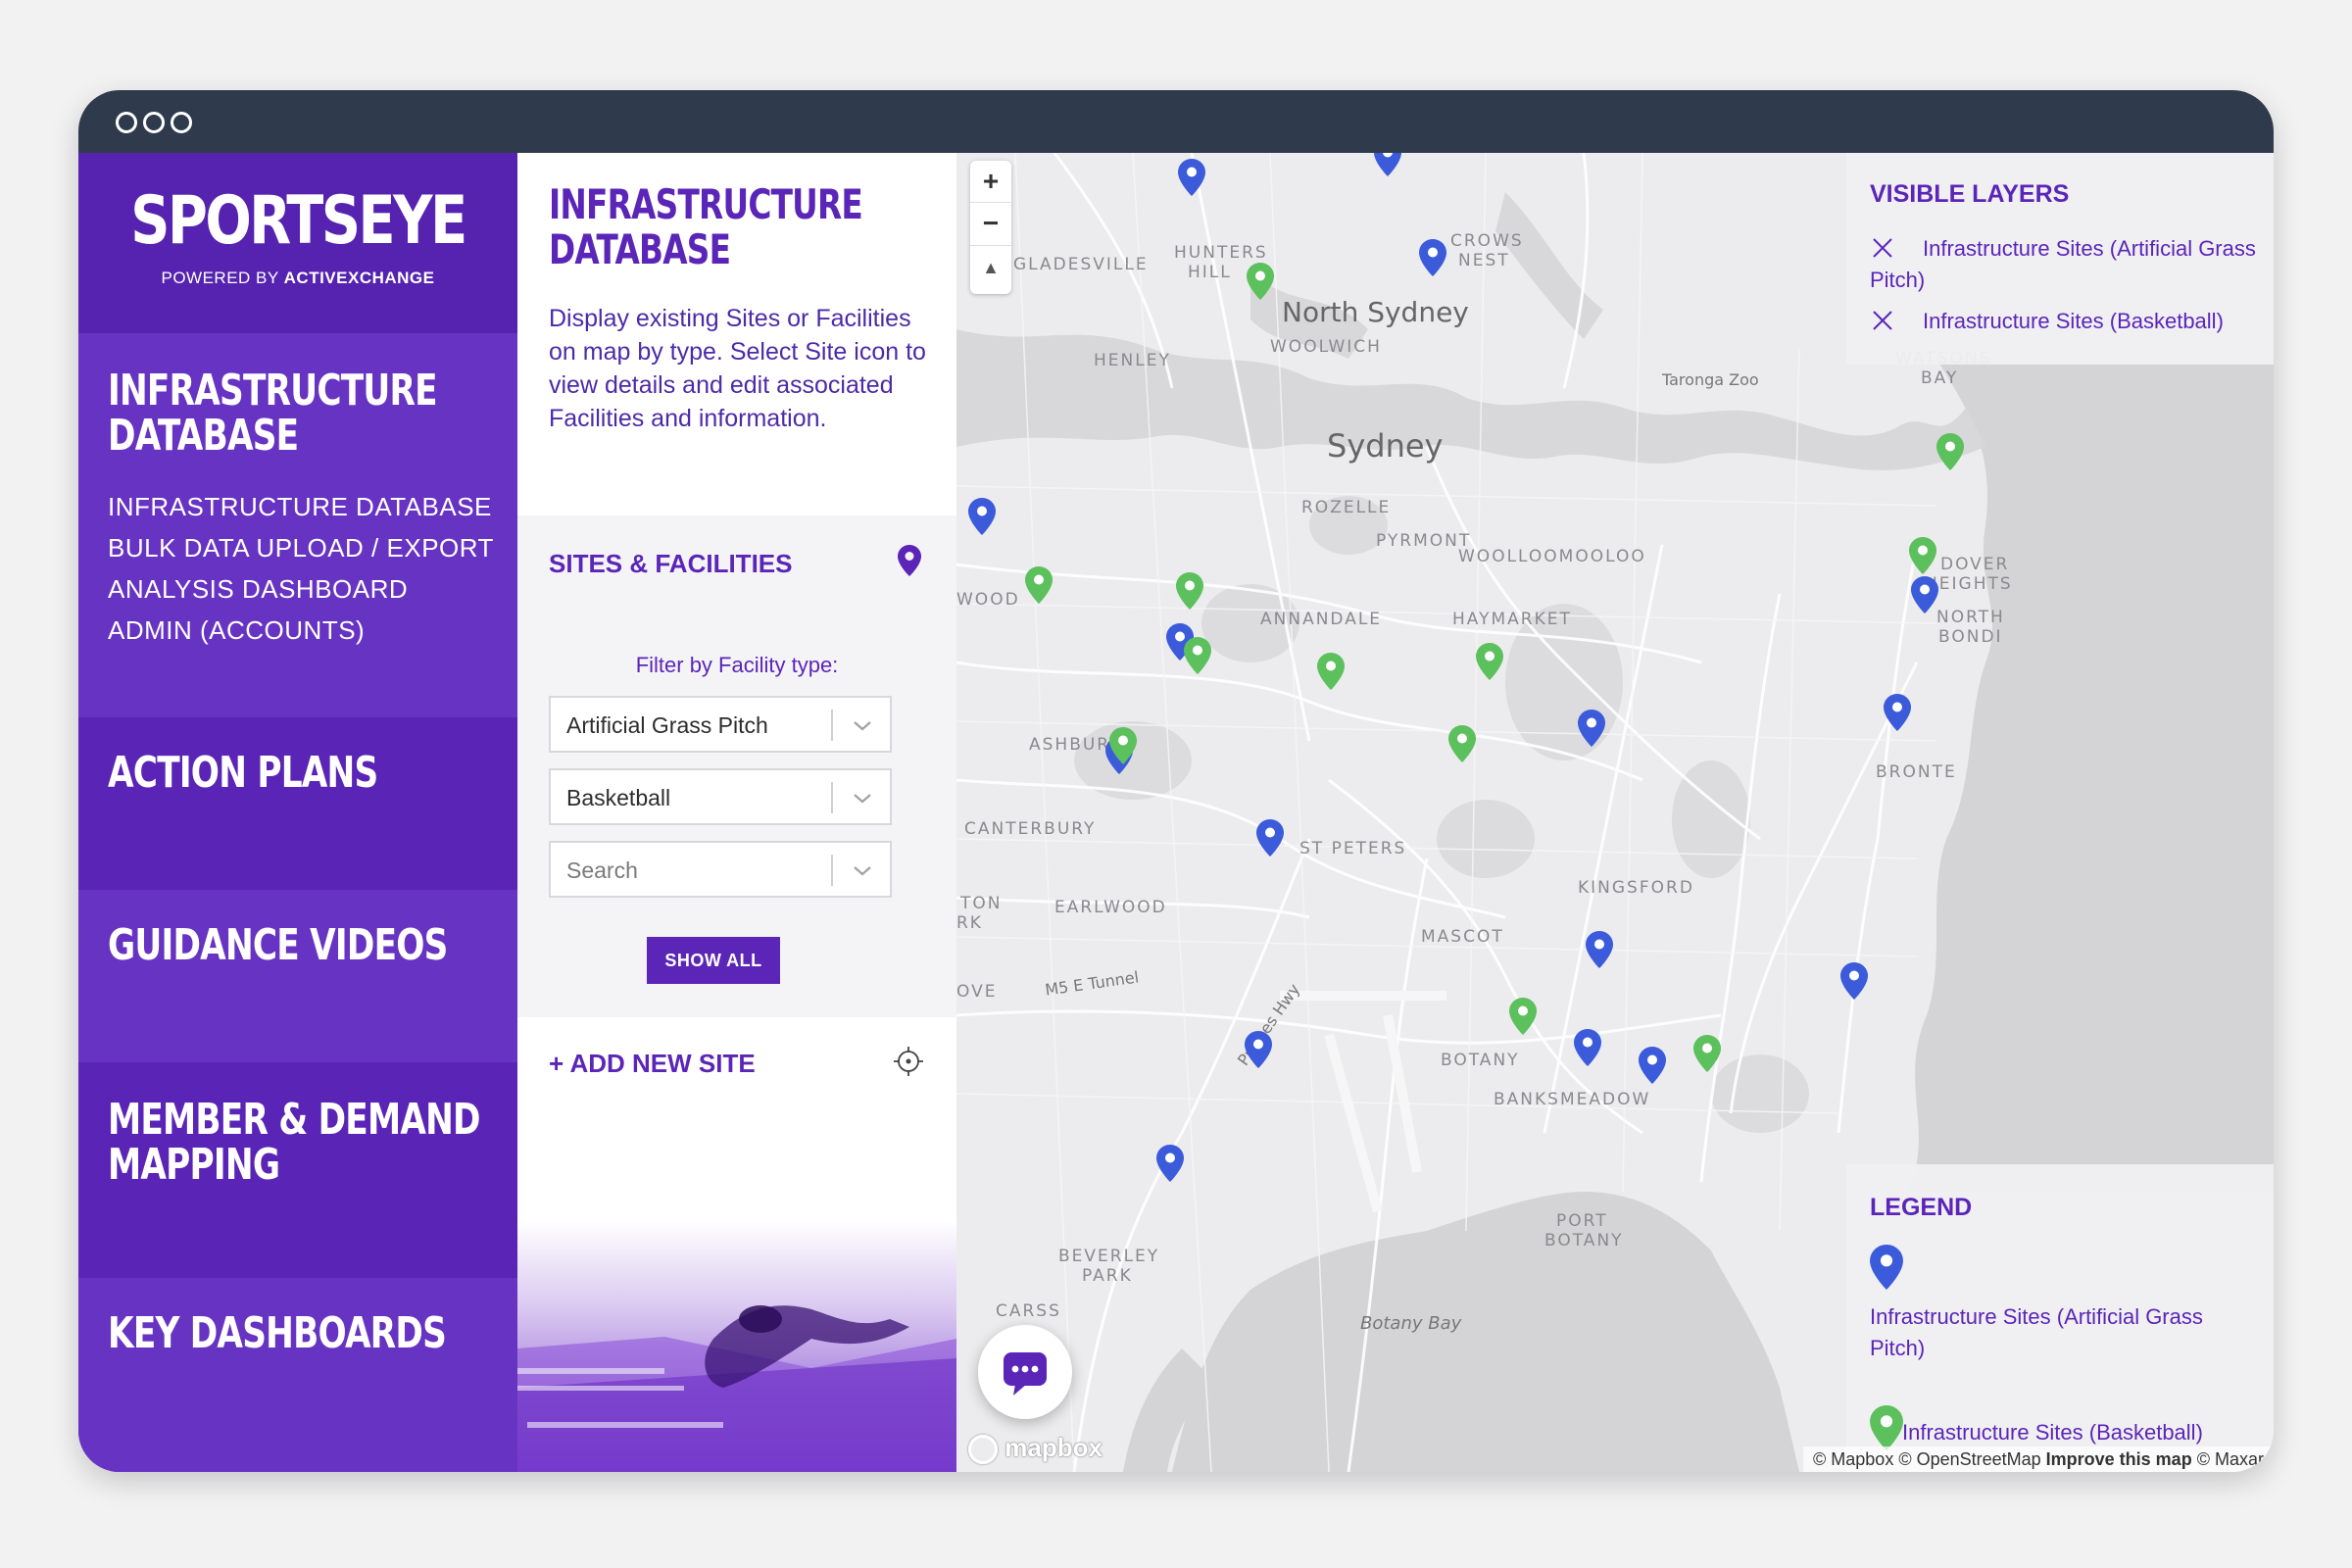  Describe the element at coordinates (981, 903) in the screenshot. I see `map-label: TON` at that location.